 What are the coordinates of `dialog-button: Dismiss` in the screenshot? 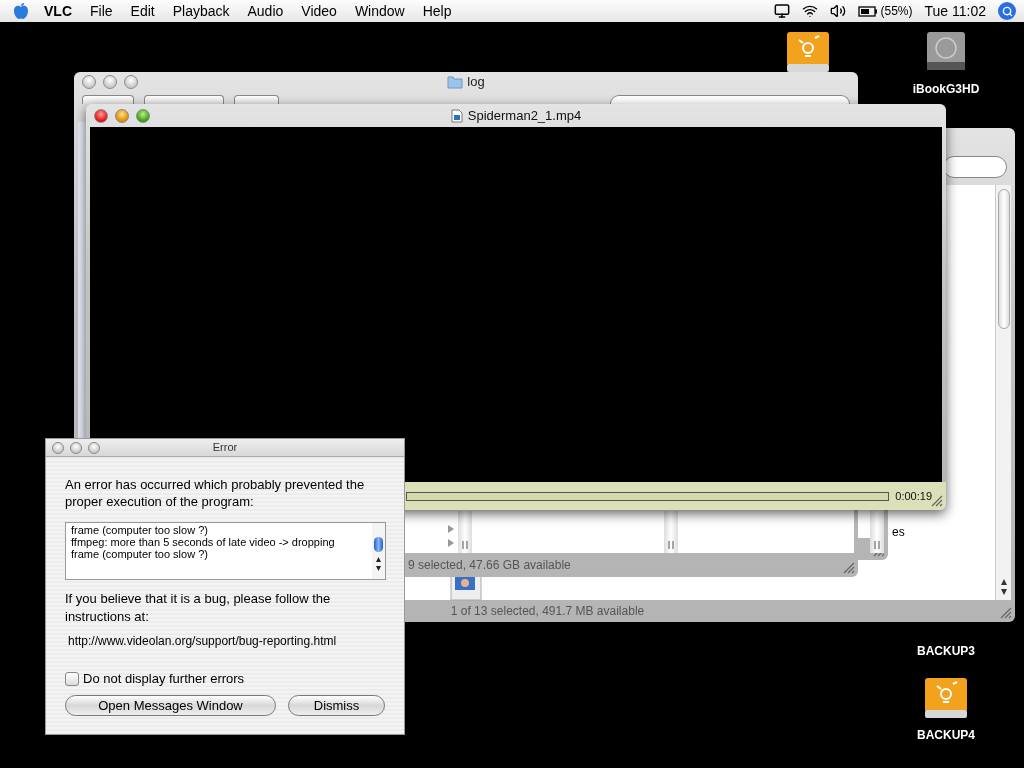 It's located at (336, 705).